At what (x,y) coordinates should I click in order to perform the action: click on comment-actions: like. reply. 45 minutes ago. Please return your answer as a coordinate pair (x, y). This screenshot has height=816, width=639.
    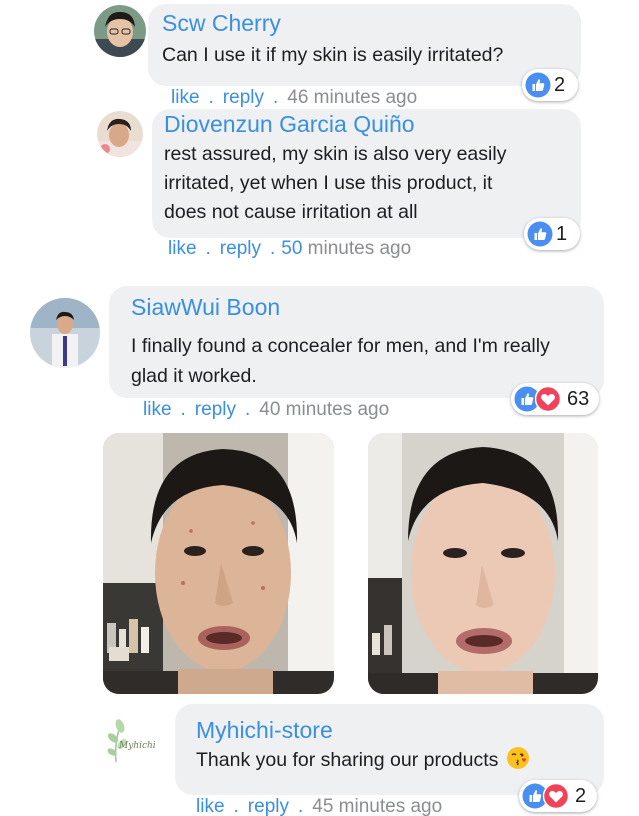
    Looking at the image, I should click on (319, 806).